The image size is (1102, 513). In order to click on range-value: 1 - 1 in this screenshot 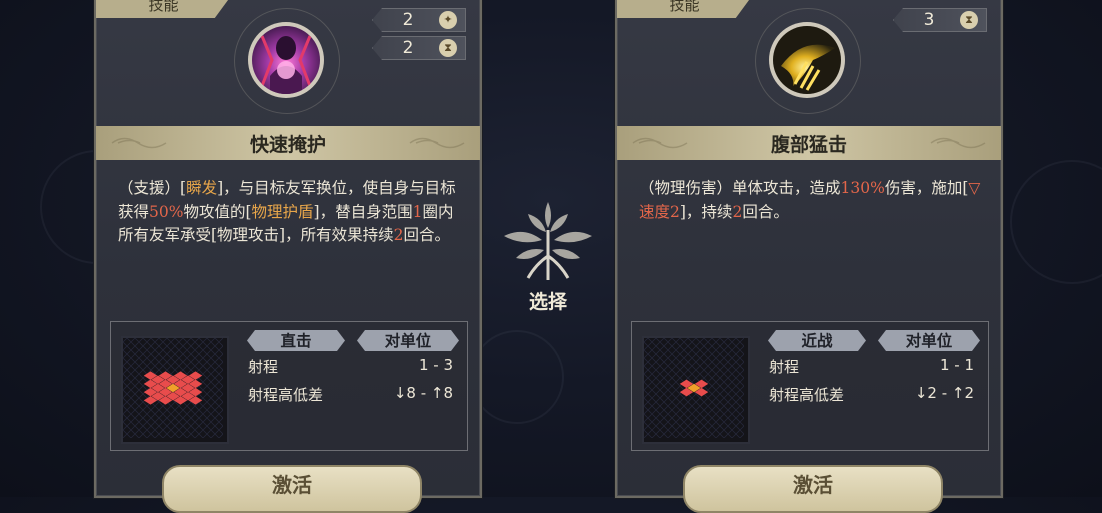, I will do `click(956, 365)`.